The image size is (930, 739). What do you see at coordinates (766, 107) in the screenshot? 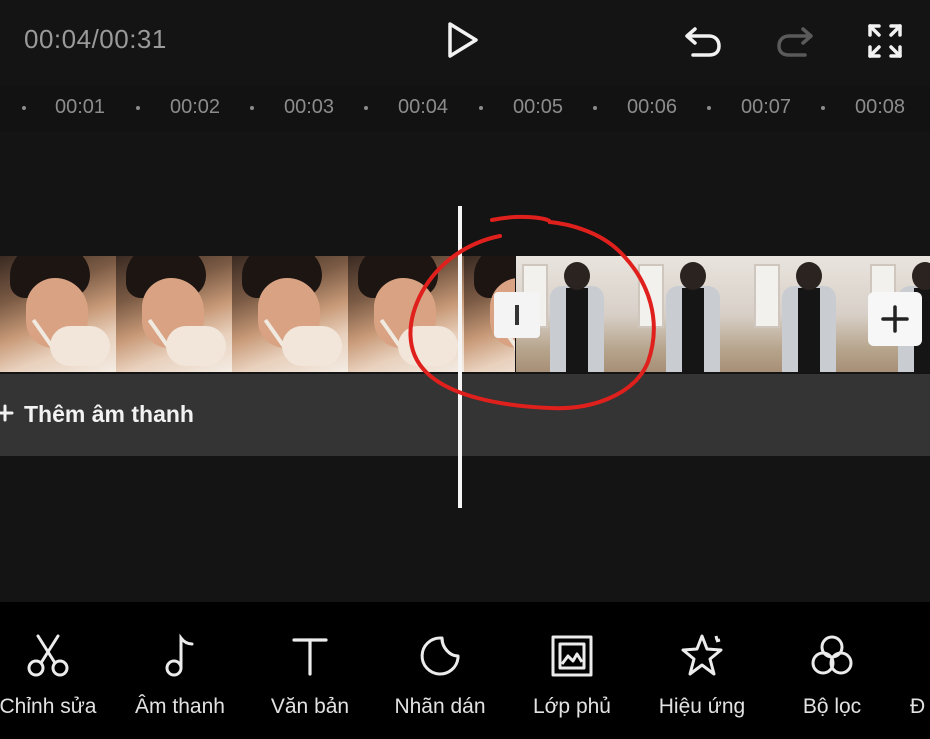
I see `ruler-tick: 00:07` at bounding box center [766, 107].